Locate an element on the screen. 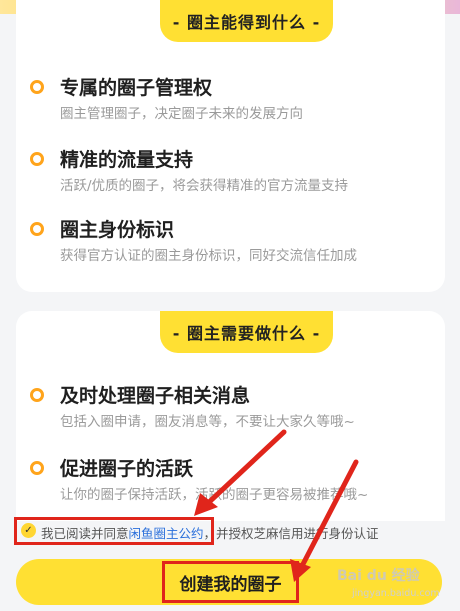  responsibilities-heading: - 圈主需要做什么 - is located at coordinates (246, 332).